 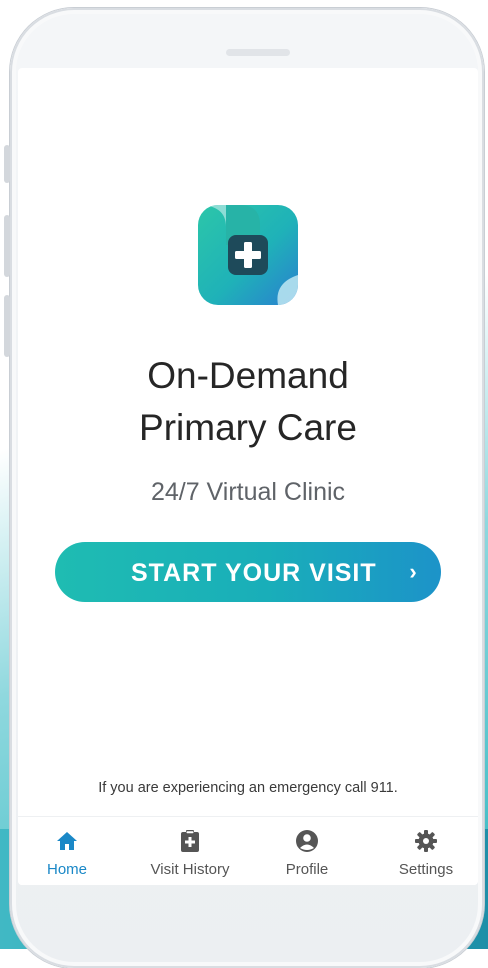 What do you see at coordinates (426, 869) in the screenshot?
I see `nav-label-settings: Settings` at bounding box center [426, 869].